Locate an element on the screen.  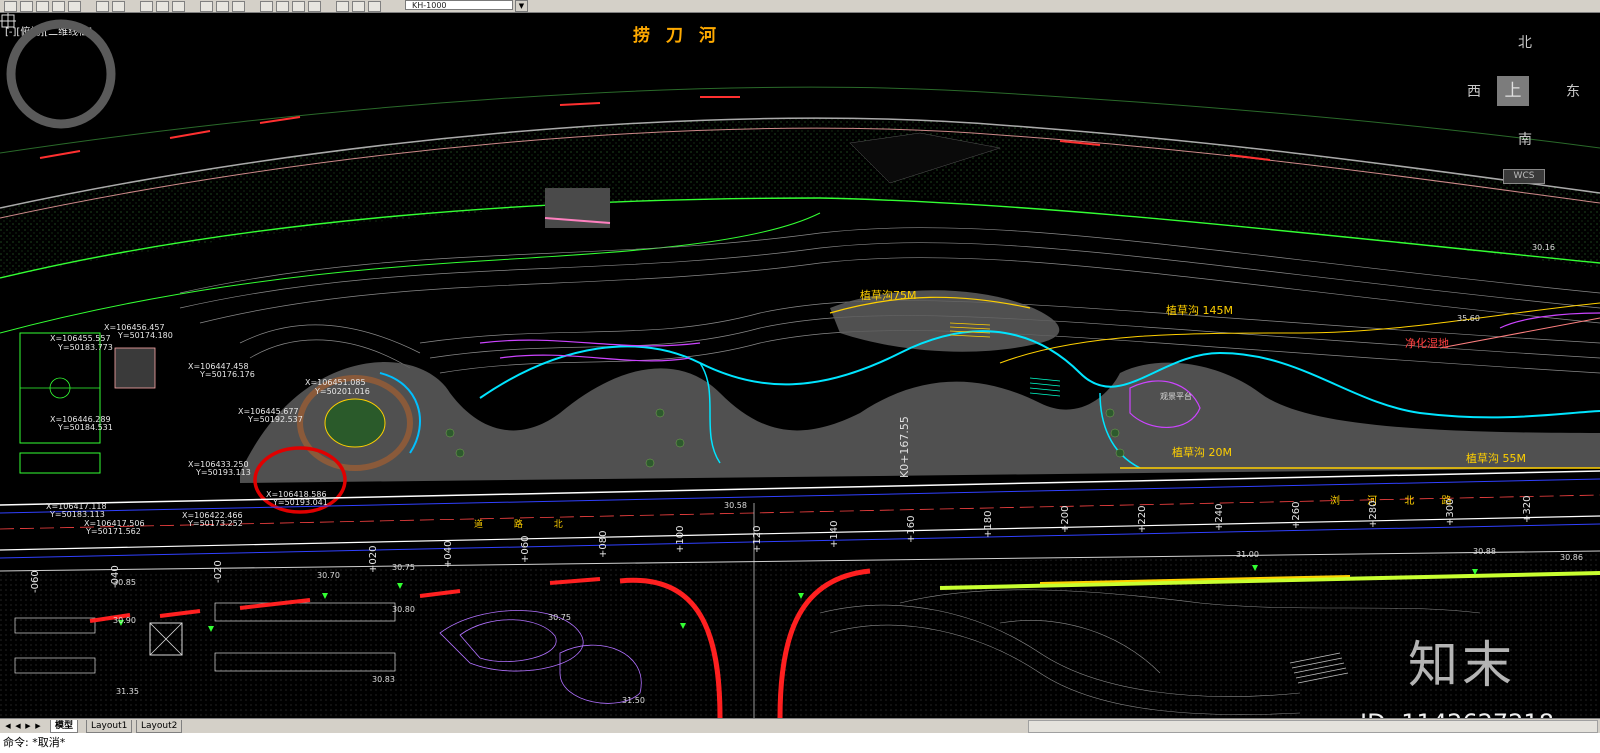
swale-label: 植草沟 55M is located at coordinates (1496, 458).